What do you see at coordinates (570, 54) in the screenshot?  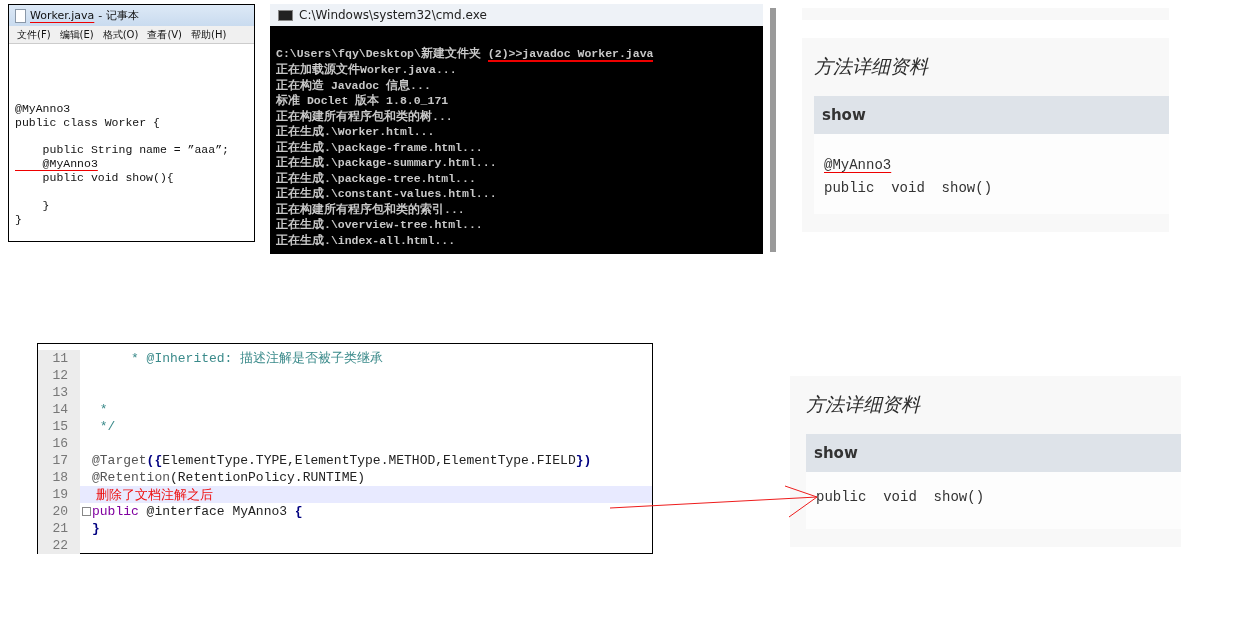 I see `console-command: (2)>>javadoc Worker.java` at bounding box center [570, 54].